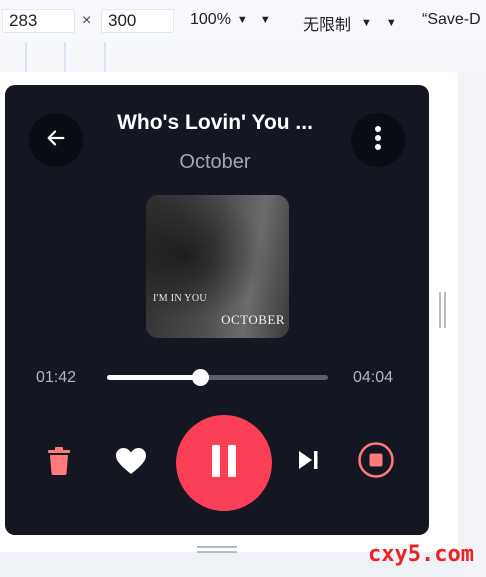 Image resolution: width=486 pixels, height=577 pixels. I want to click on times-symbol: ×, so click(87, 20).